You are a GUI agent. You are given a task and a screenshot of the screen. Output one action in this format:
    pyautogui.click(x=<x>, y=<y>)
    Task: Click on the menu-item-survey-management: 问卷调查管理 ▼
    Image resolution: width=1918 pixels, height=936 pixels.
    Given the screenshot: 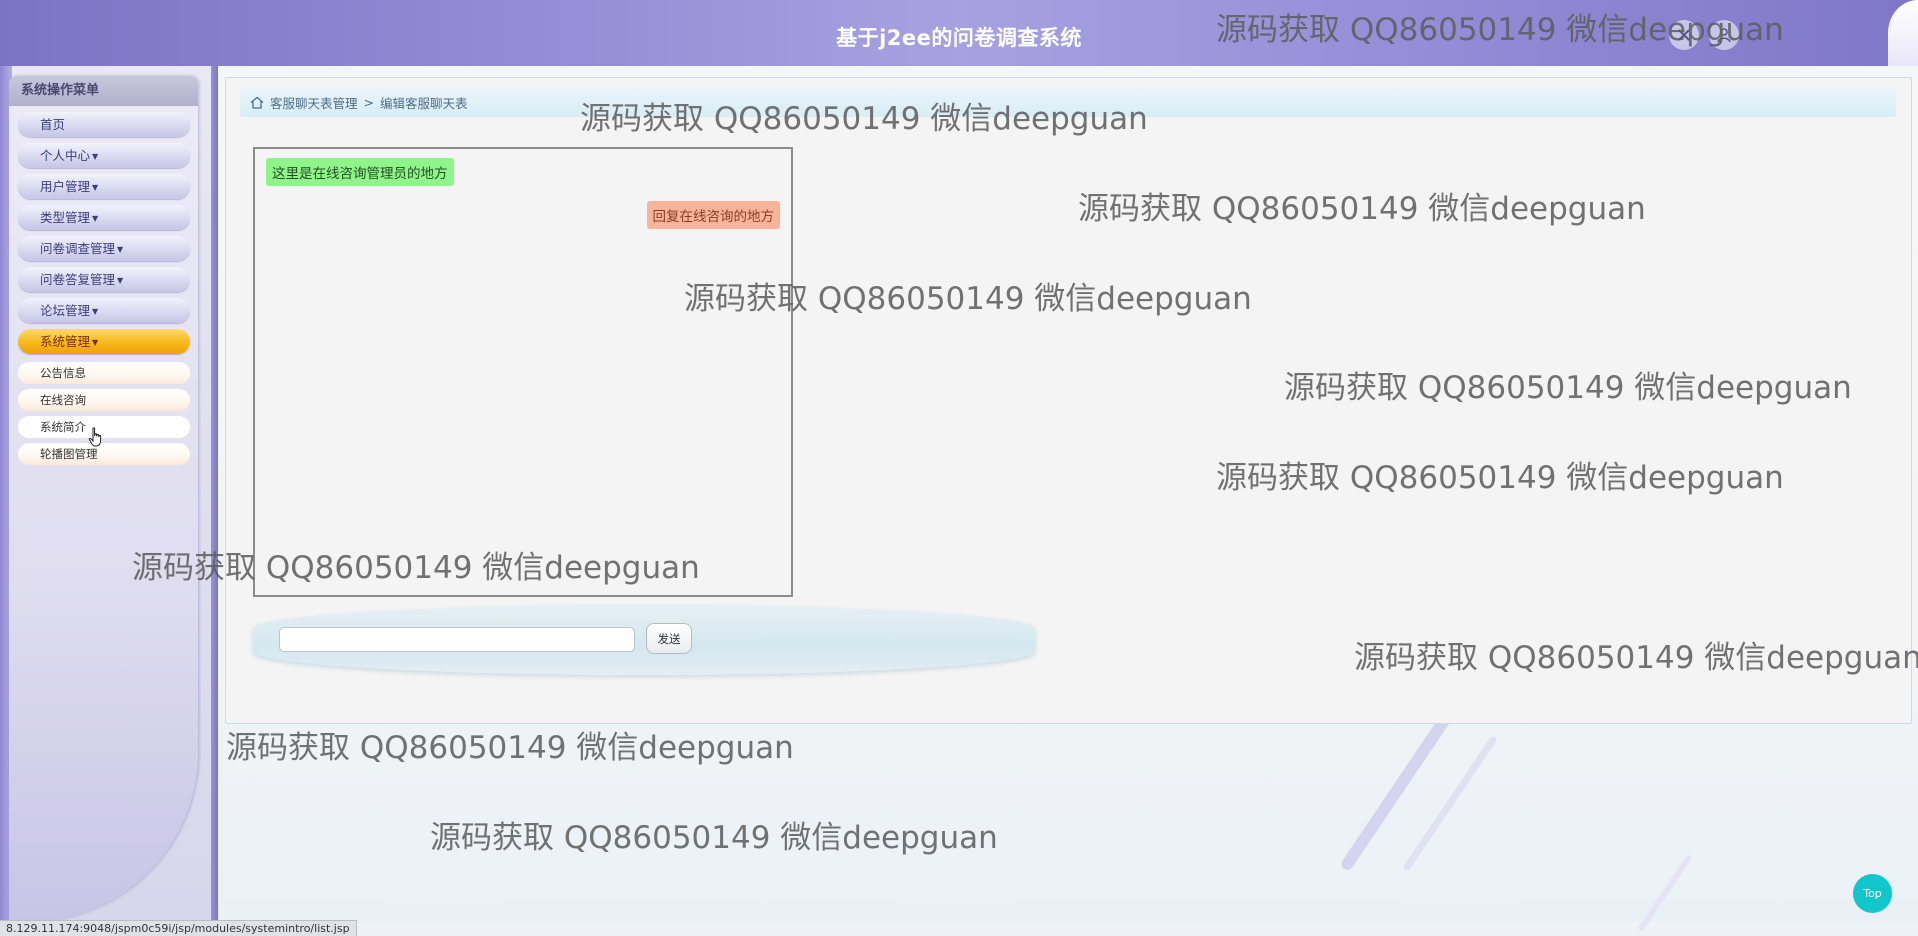 What is the action you would take?
    pyautogui.click(x=104, y=248)
    